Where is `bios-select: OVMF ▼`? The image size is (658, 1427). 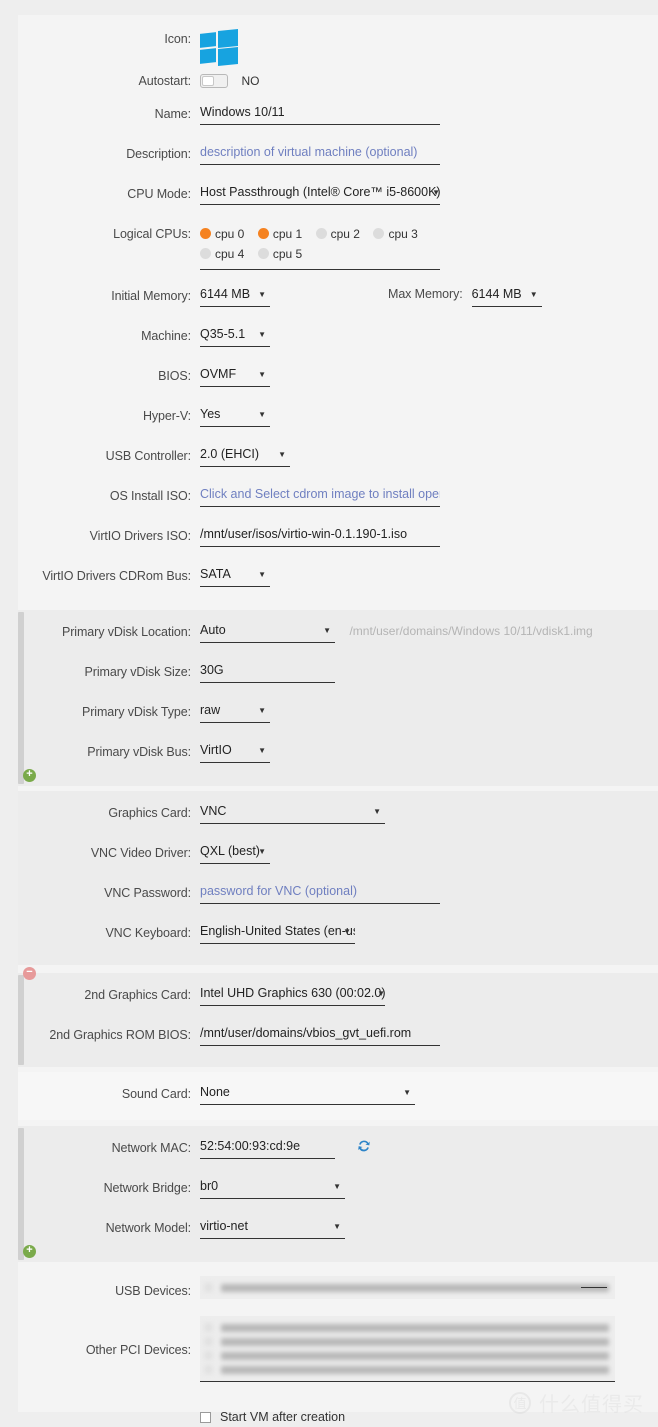 bios-select: OVMF ▼ is located at coordinates (235, 376).